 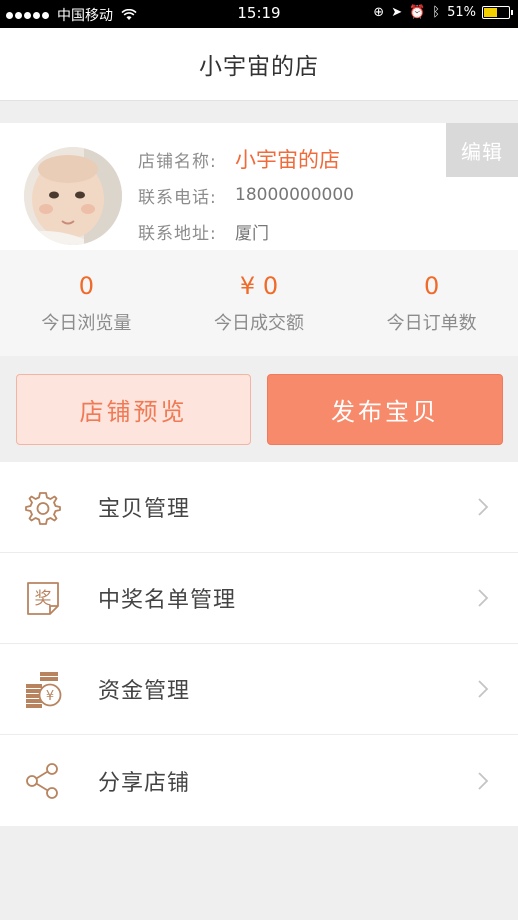 I want to click on bluetooth-icon: ᛒ, so click(x=436, y=12).